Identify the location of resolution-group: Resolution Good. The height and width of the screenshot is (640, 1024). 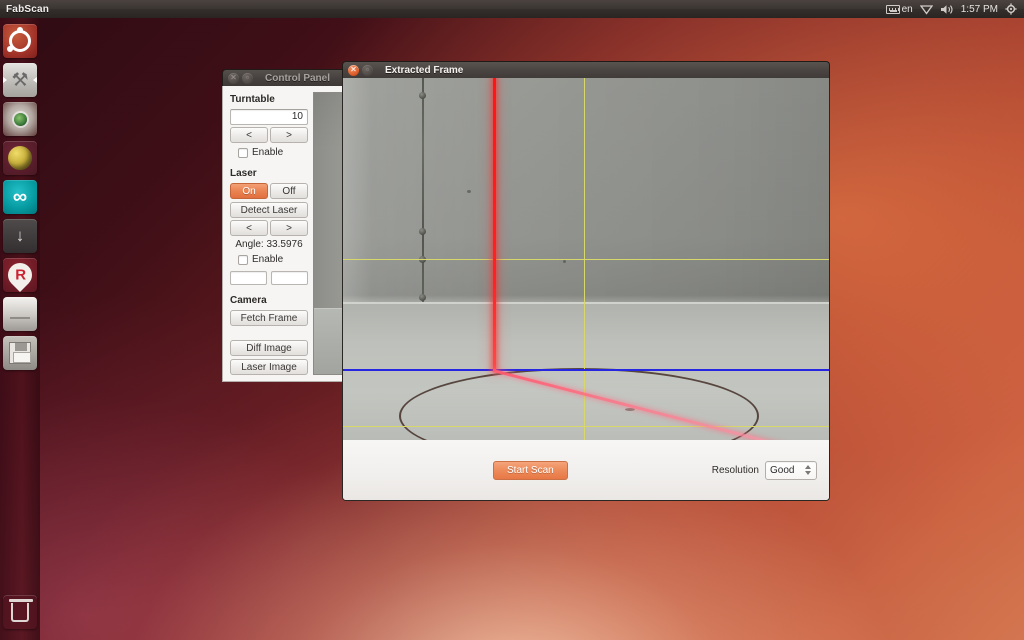
(764, 470).